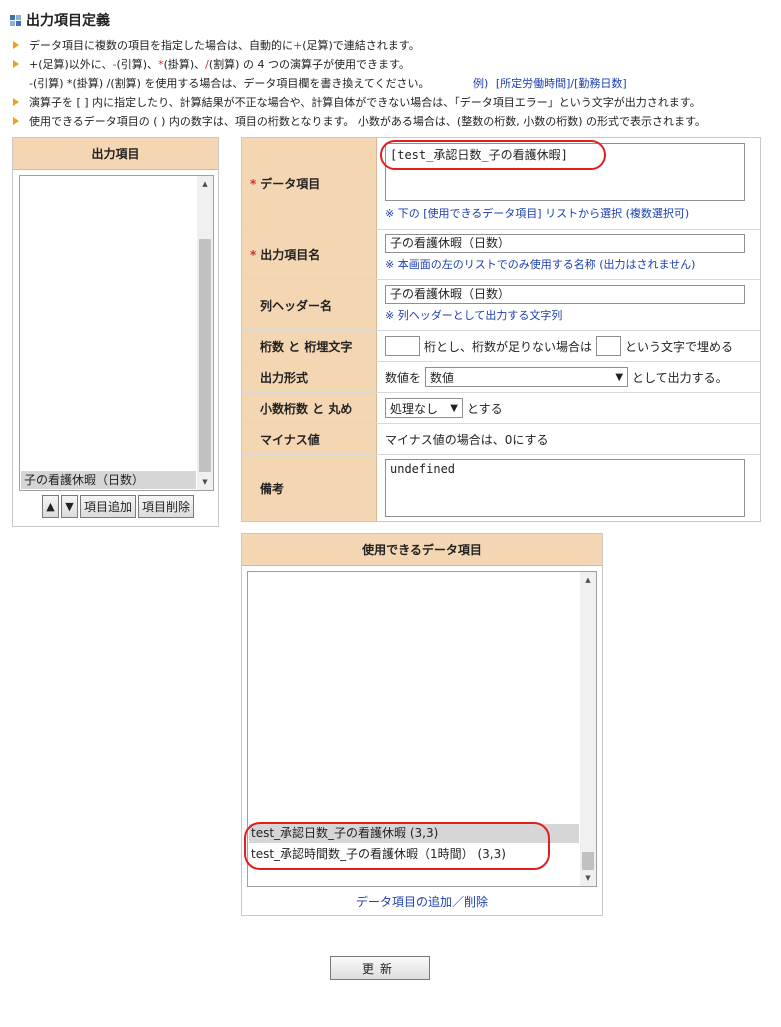 The image size is (781, 1027). I want to click on list-item: test_承認日数_子の看護休暇 (3,3), so click(414, 833).